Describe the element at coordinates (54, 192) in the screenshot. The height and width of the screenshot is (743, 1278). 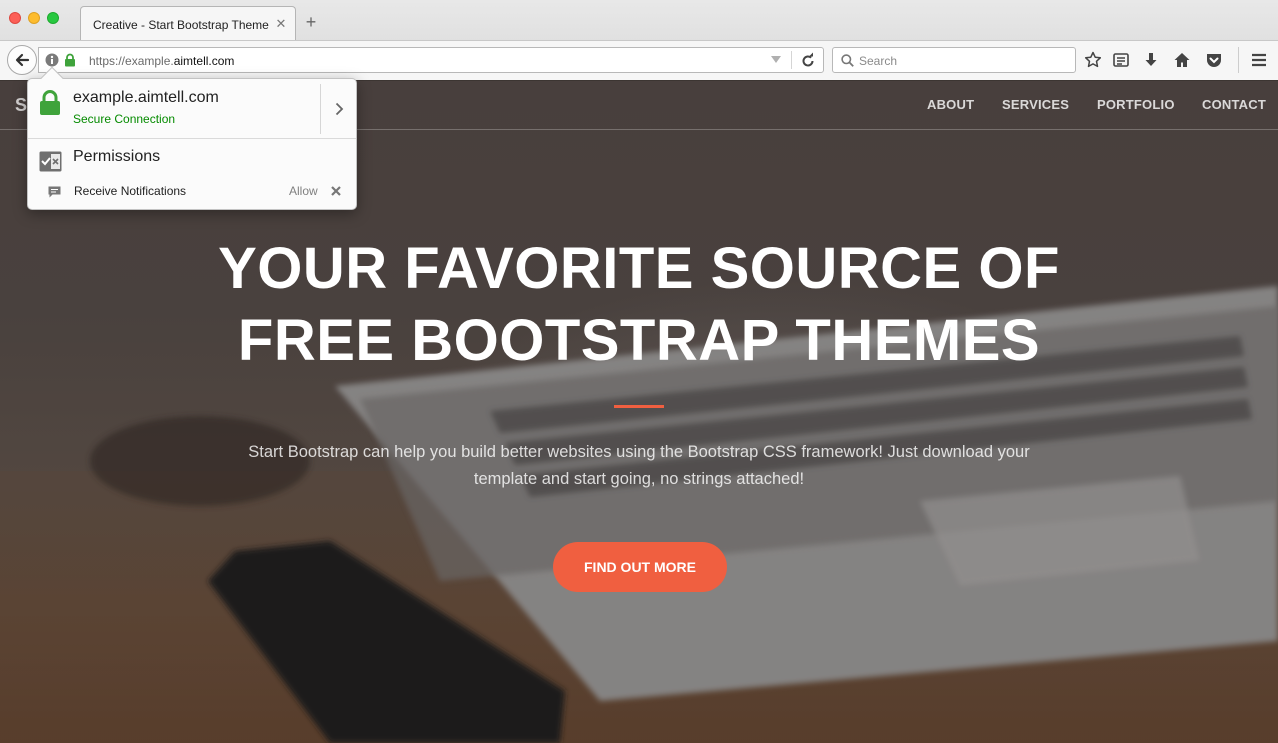
I see `notification-icon` at that location.